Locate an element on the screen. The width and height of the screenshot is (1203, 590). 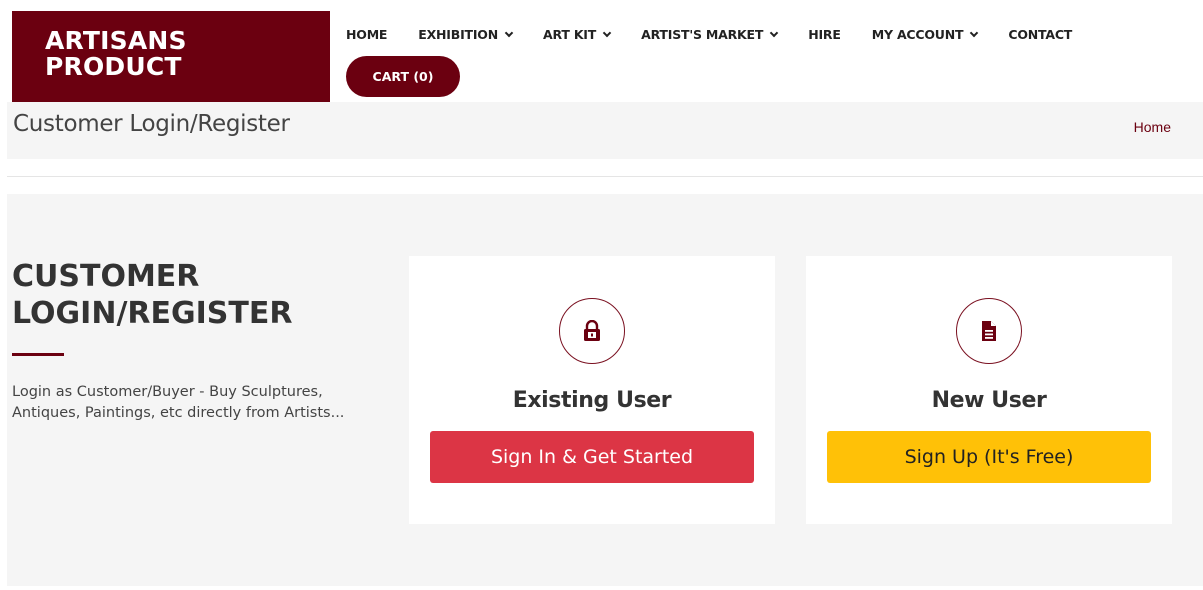
heading-accent-line is located at coordinates (38, 354).